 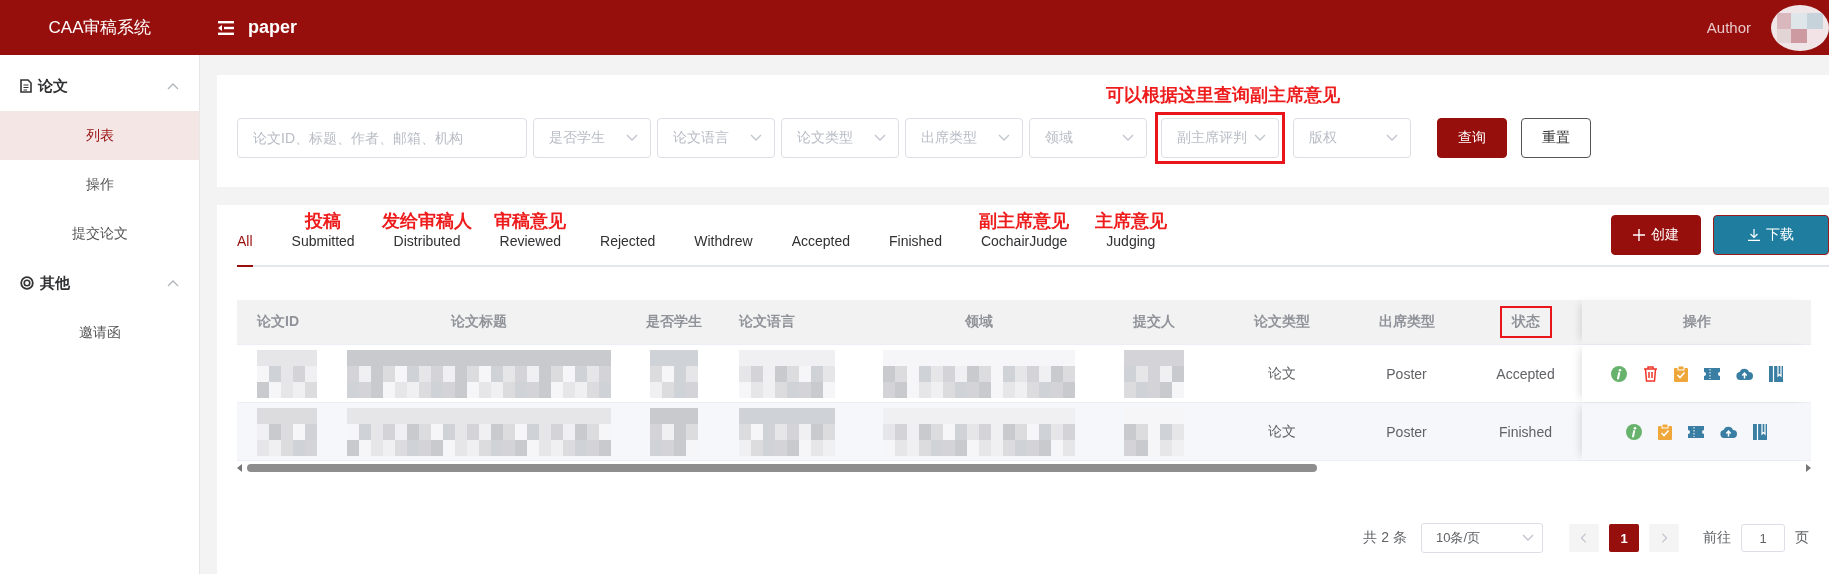 What do you see at coordinates (1024, 468) in the screenshot?
I see `horizontal-scrollbar` at bounding box center [1024, 468].